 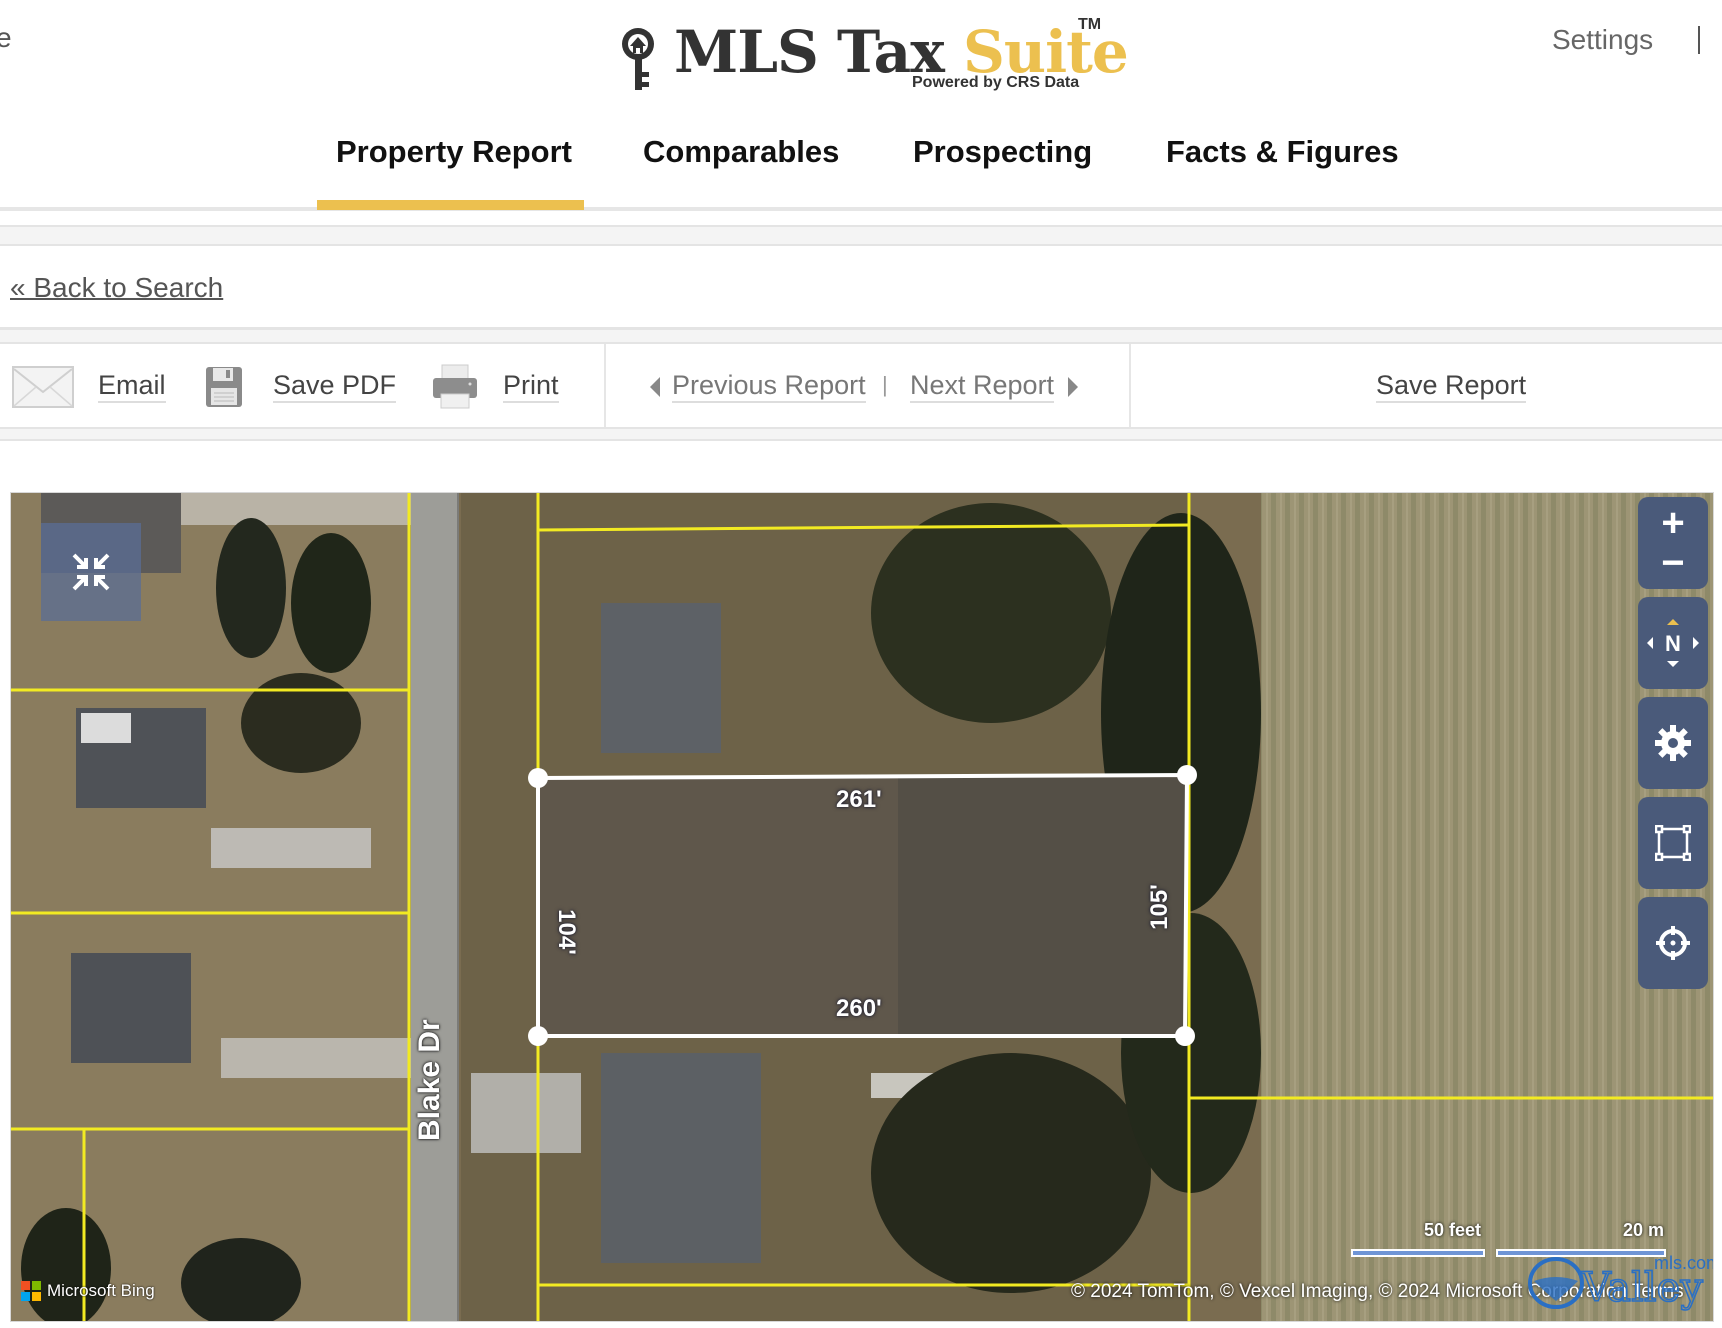 I want to click on previous-report-button: Previous Report, so click(x=757, y=387).